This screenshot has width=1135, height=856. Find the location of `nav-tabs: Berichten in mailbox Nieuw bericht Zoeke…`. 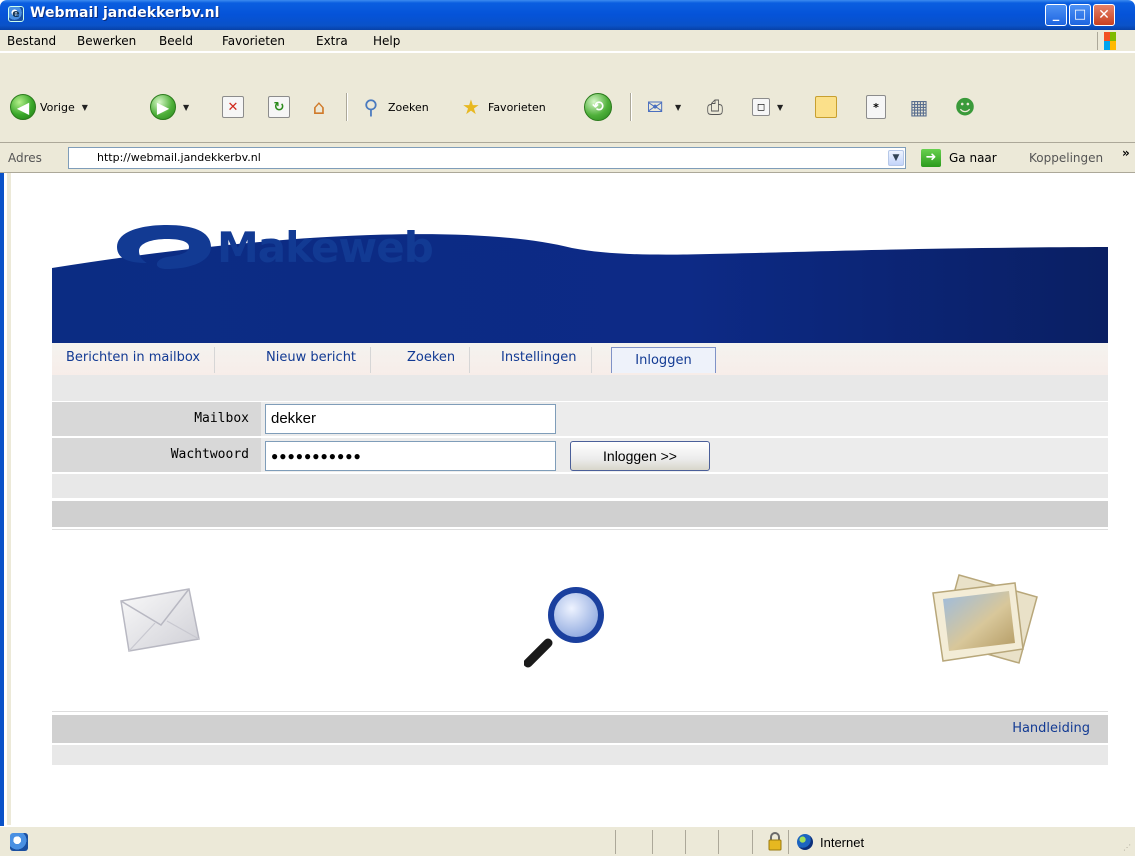

nav-tabs: Berichten in mailbox Nieuw bericht Zoeke… is located at coordinates (580, 359).